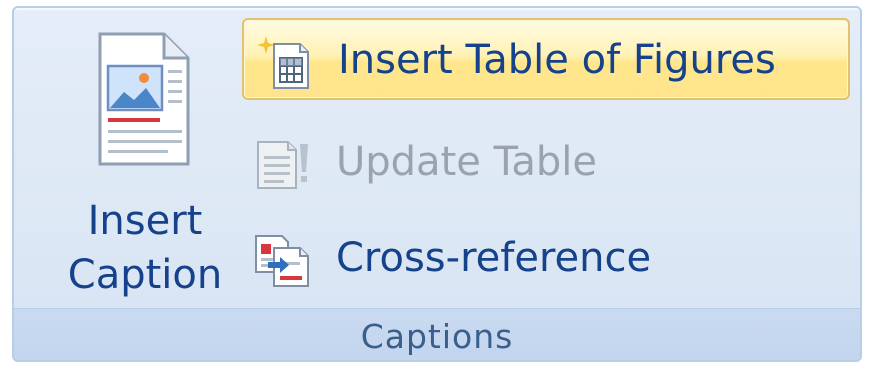  Describe the element at coordinates (282, 261) in the screenshot. I see `cross-reference-icon` at that location.